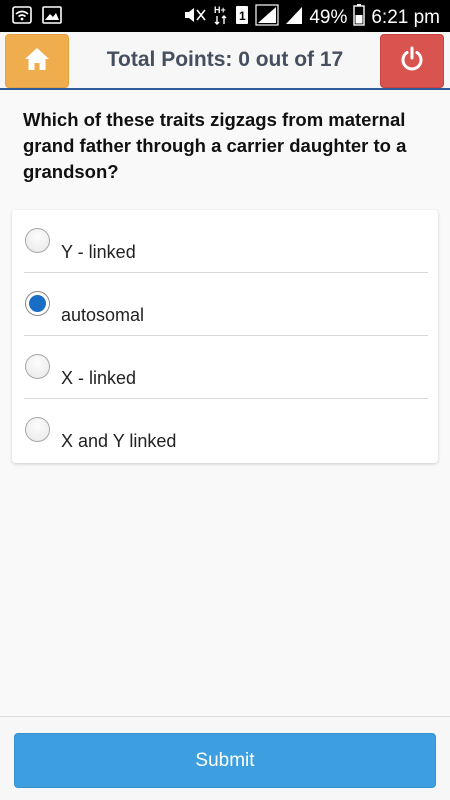 The image size is (450, 800). I want to click on battery-icon, so click(359, 17).